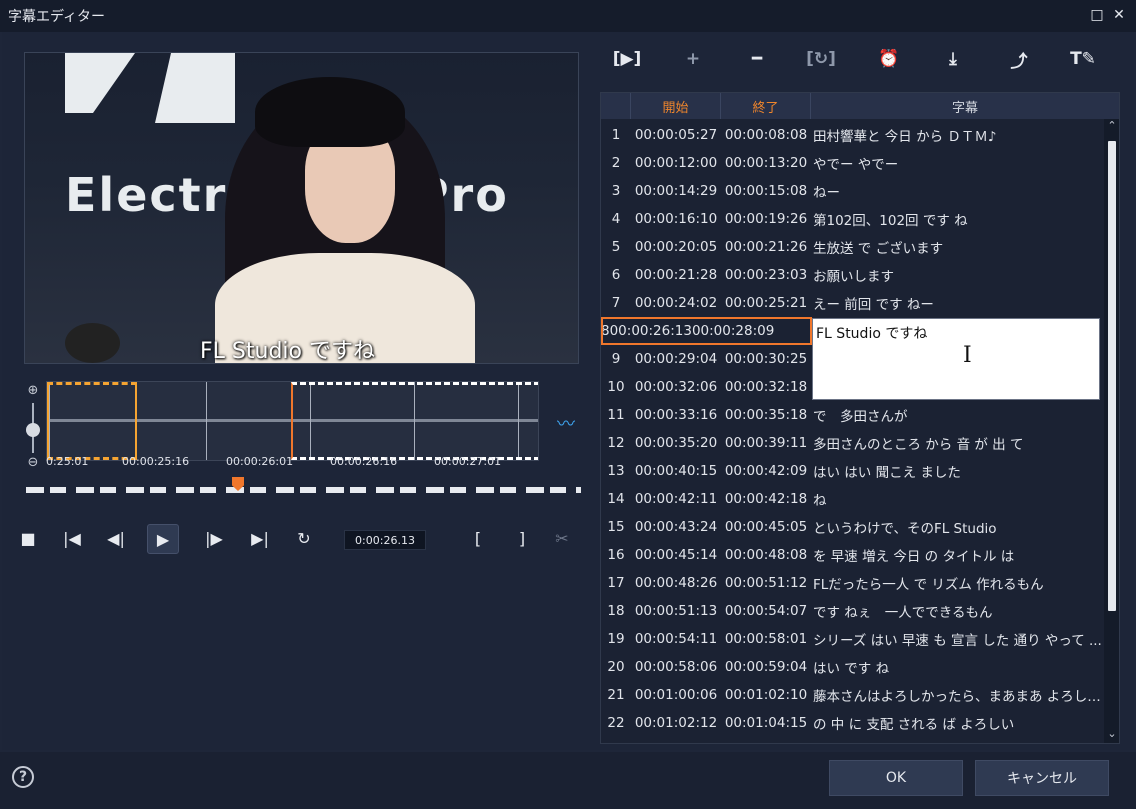  I want to click on zoom-in-icon: ⊕, so click(33, 391).